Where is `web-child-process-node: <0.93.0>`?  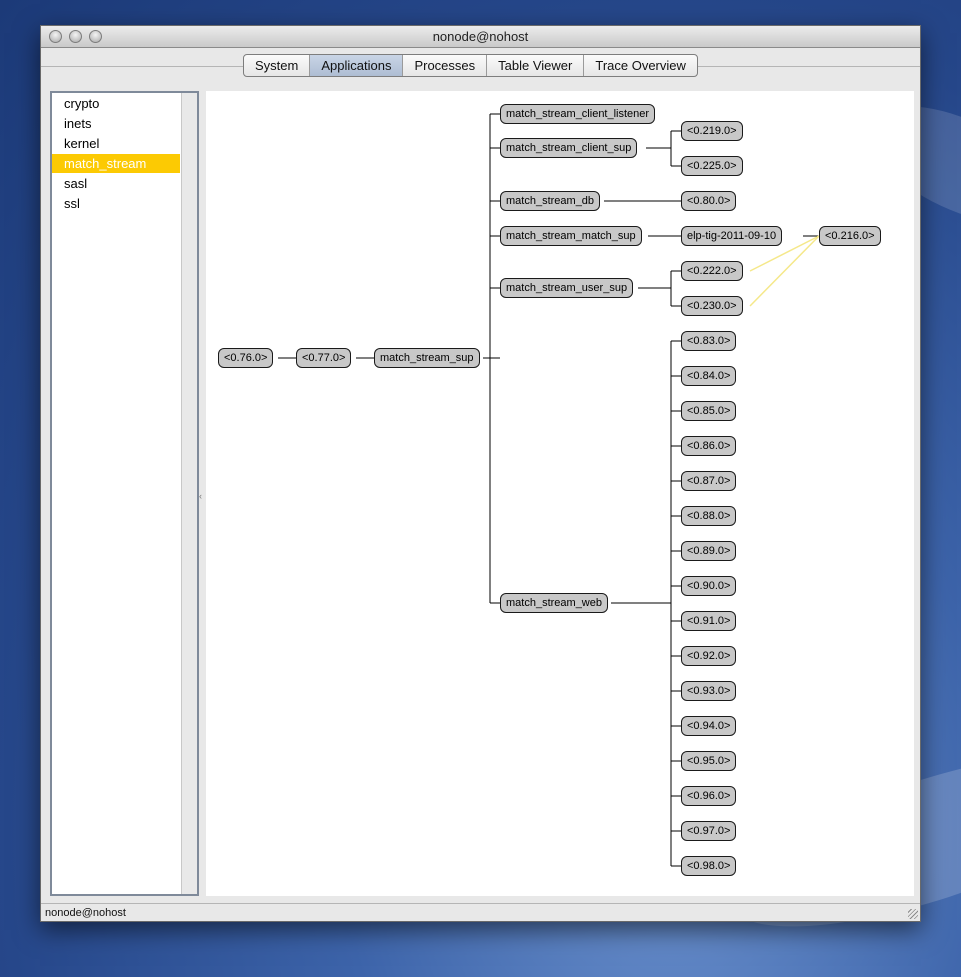
web-child-process-node: <0.93.0> is located at coordinates (709, 691).